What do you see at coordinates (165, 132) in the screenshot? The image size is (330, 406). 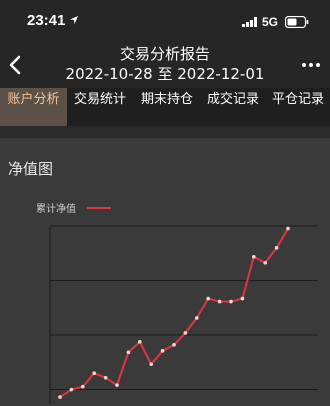 I see `panel-divider` at bounding box center [165, 132].